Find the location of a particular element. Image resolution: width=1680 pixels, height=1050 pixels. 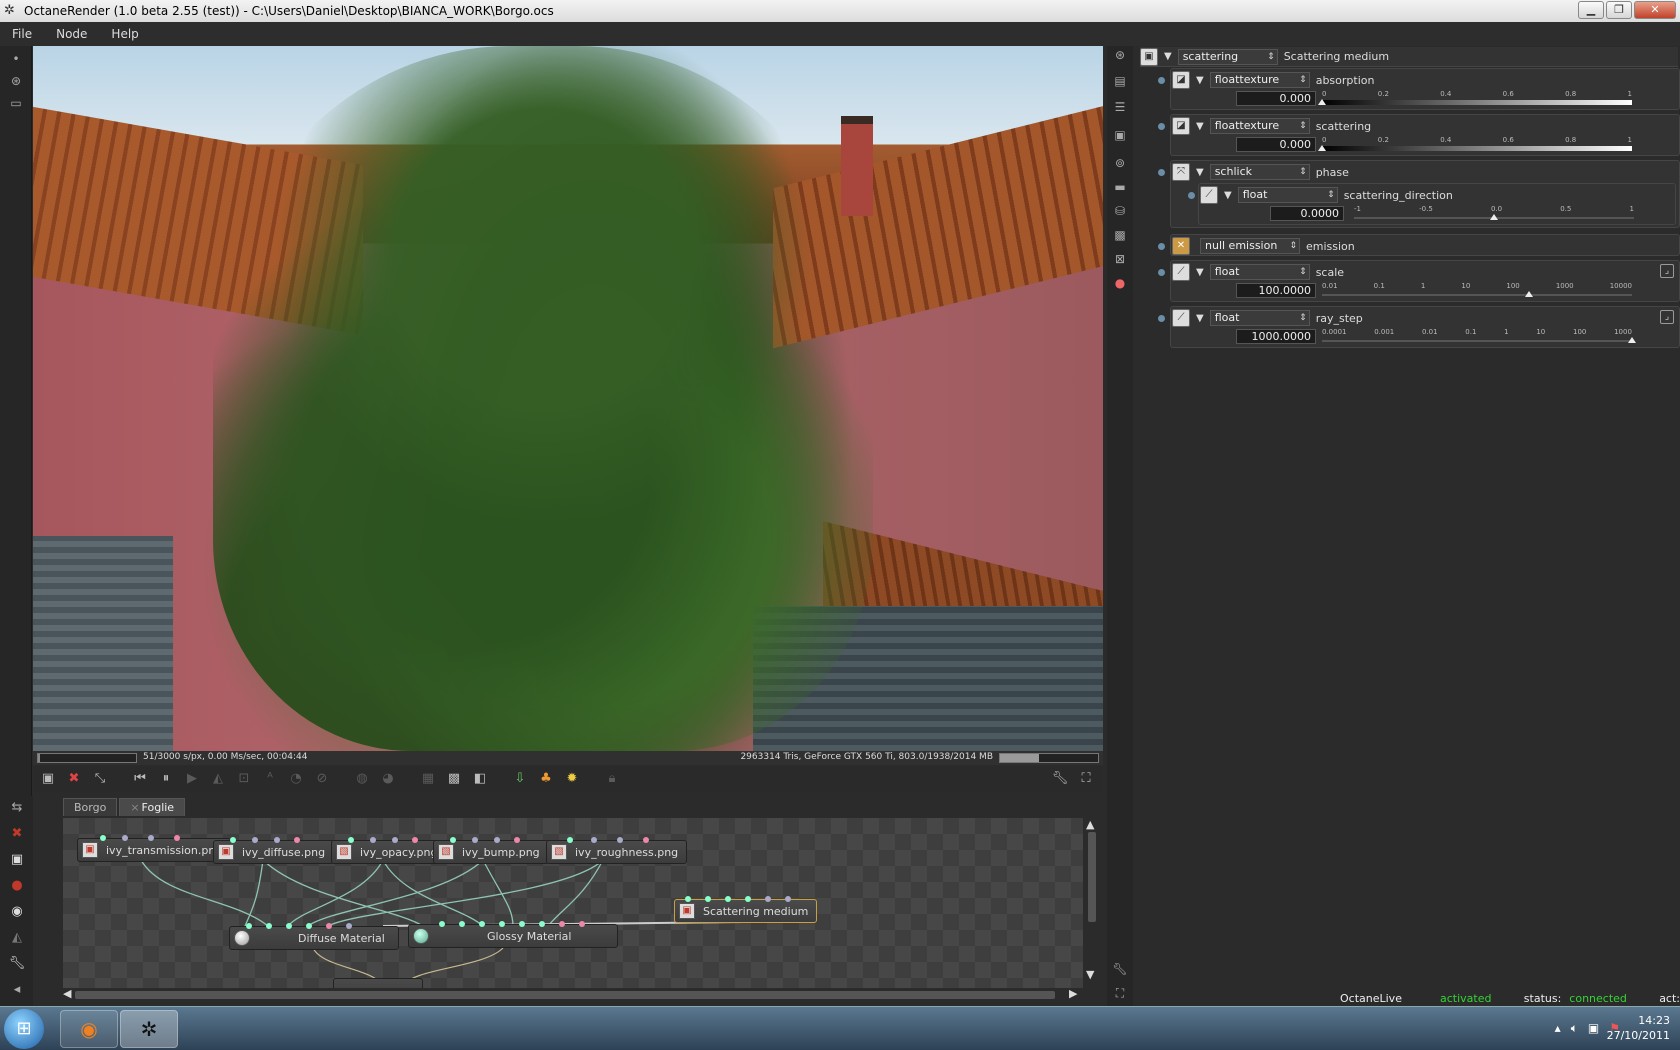

graph-horizontal-scrollbar: ◀ ▶ is located at coordinates (573, 994).